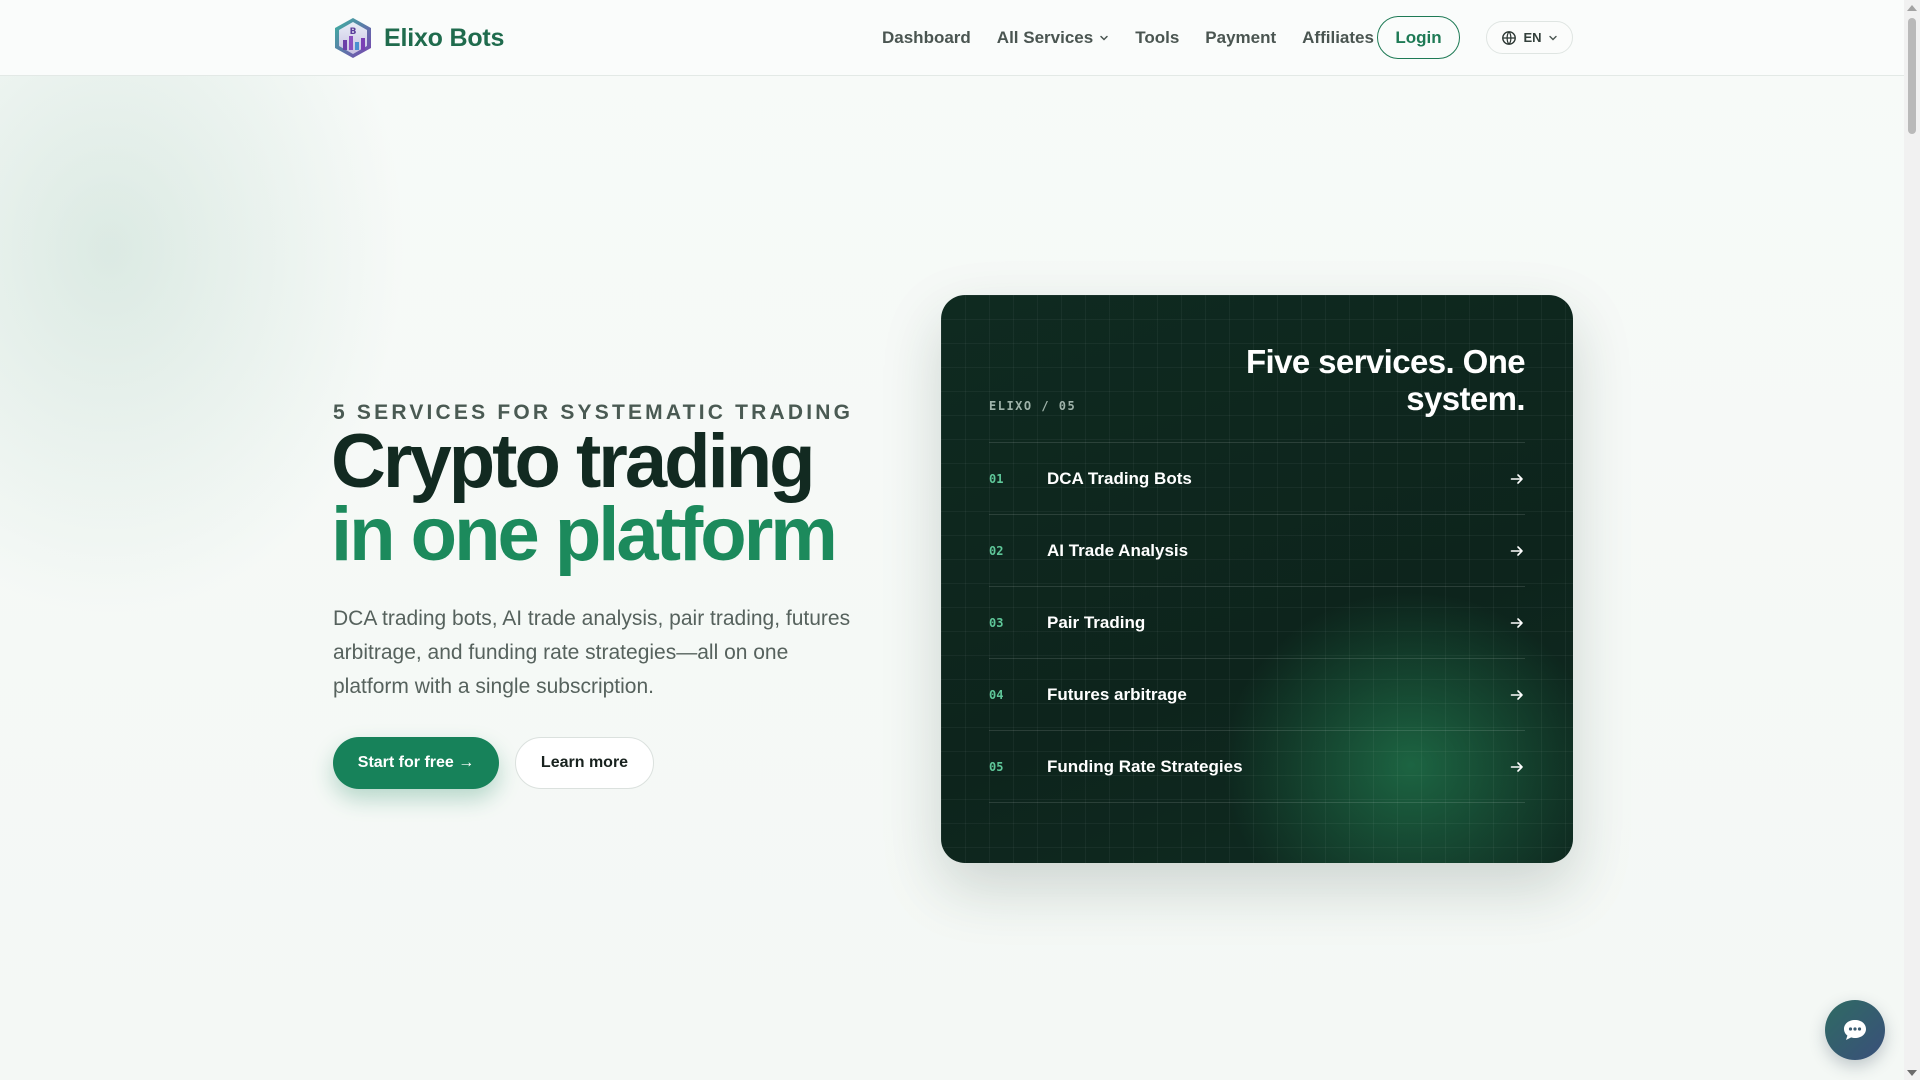 This screenshot has height=1080, width=1920. What do you see at coordinates (996, 694) in the screenshot?
I see `service-number: 04` at bounding box center [996, 694].